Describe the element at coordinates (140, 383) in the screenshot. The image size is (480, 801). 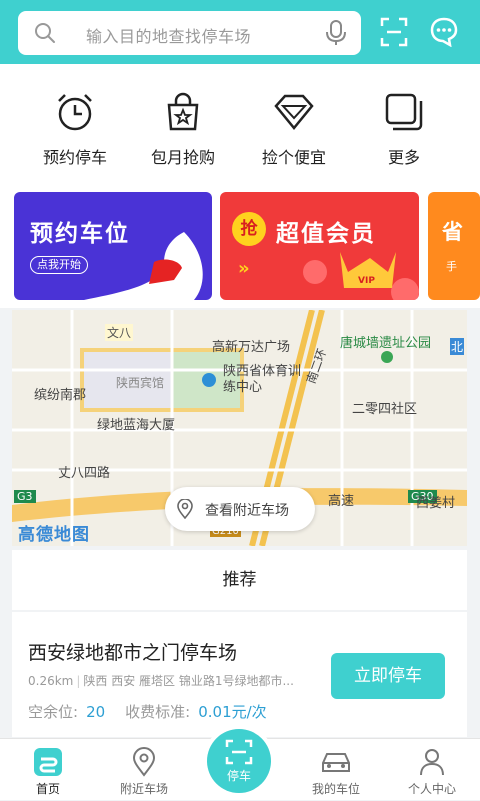
I see `map-label: 陕西宾馆` at that location.